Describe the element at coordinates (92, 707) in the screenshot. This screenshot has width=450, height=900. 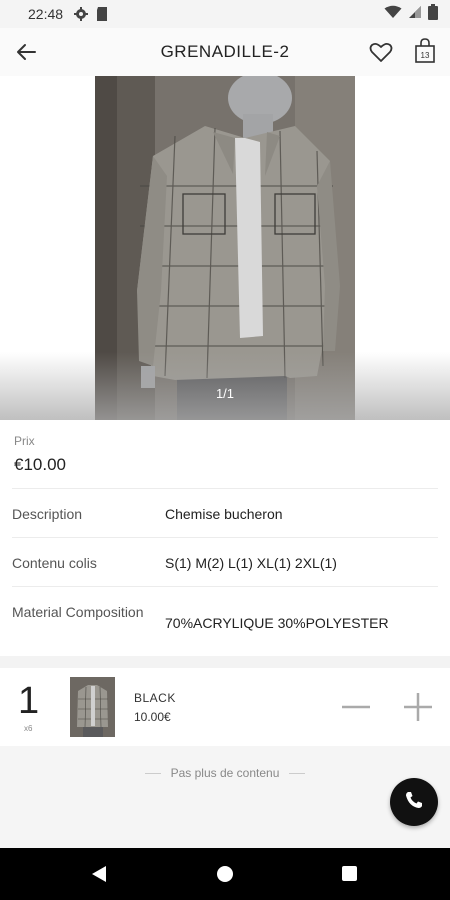
I see `variant-thumbnail` at that location.